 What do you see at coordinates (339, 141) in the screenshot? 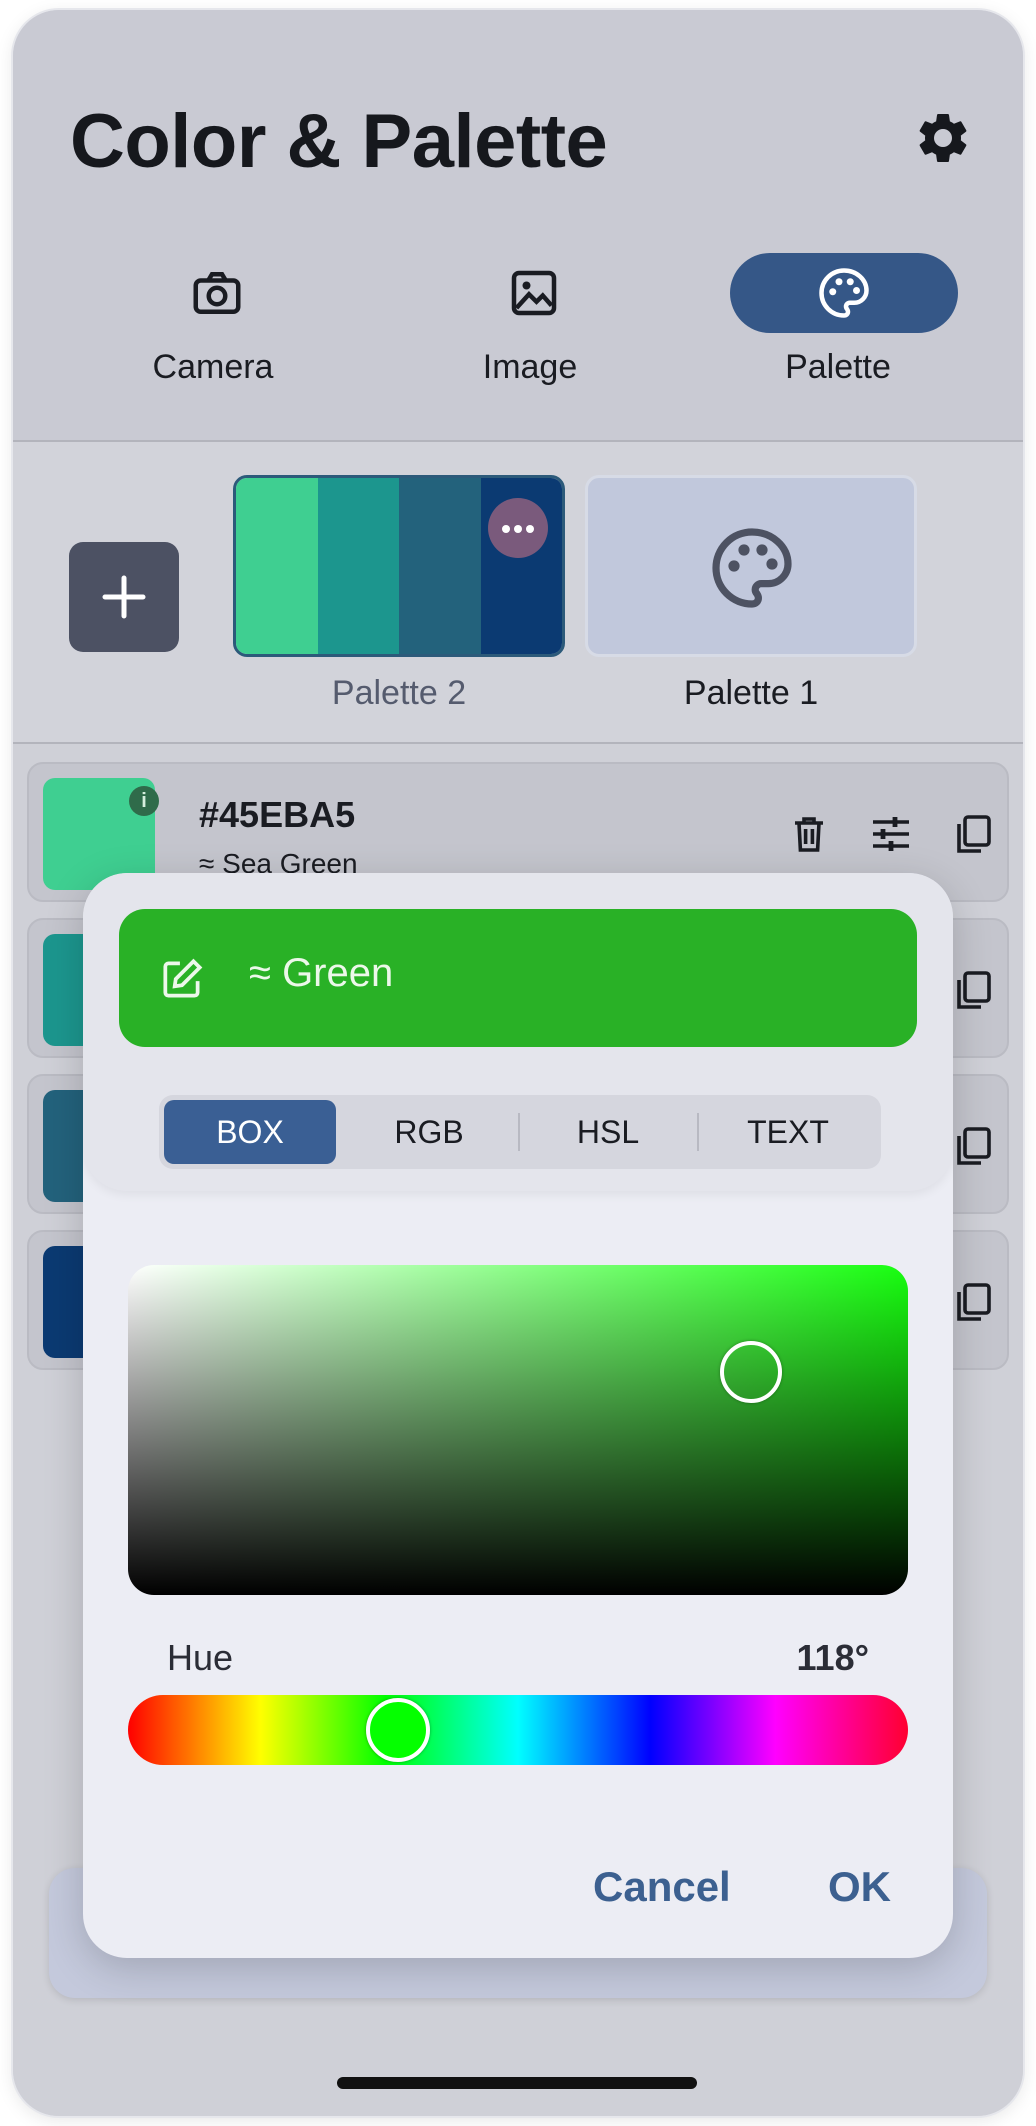
I see `app-title: Color & Palette` at bounding box center [339, 141].